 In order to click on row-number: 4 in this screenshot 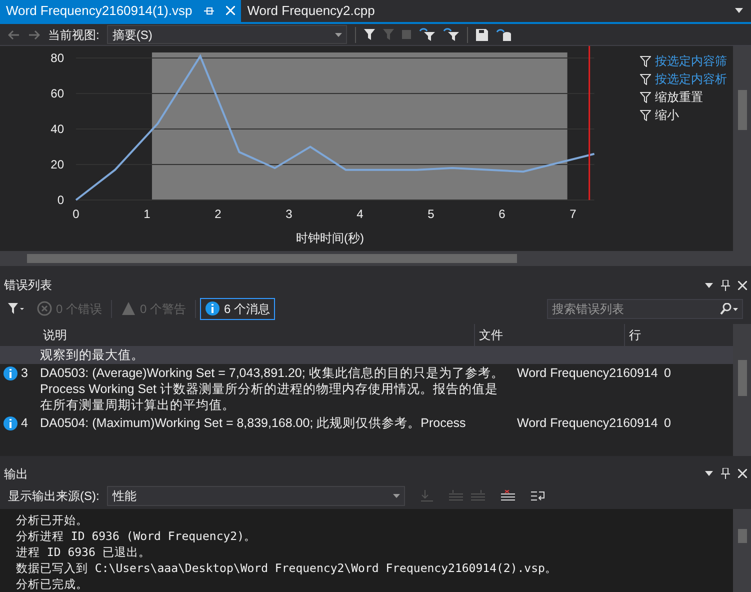, I will do `click(24, 423)`.